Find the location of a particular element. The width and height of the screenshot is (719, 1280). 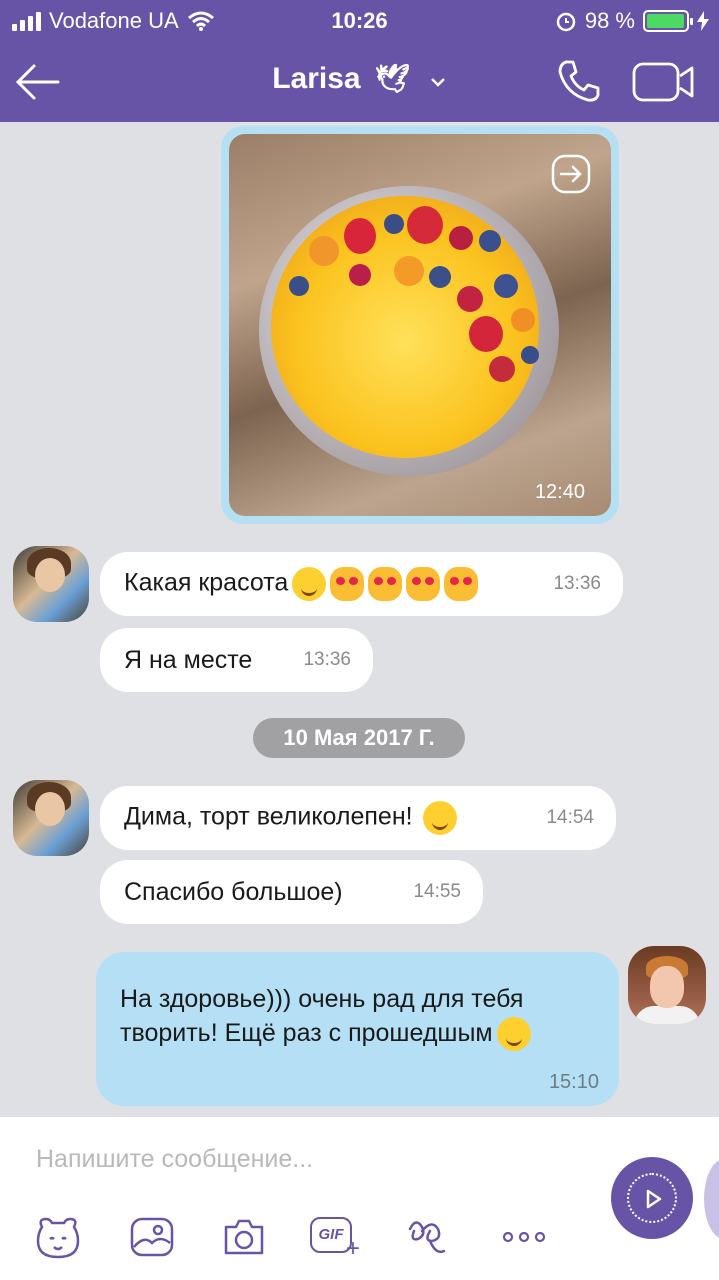

status-right: 98 % is located at coordinates (632, 21).